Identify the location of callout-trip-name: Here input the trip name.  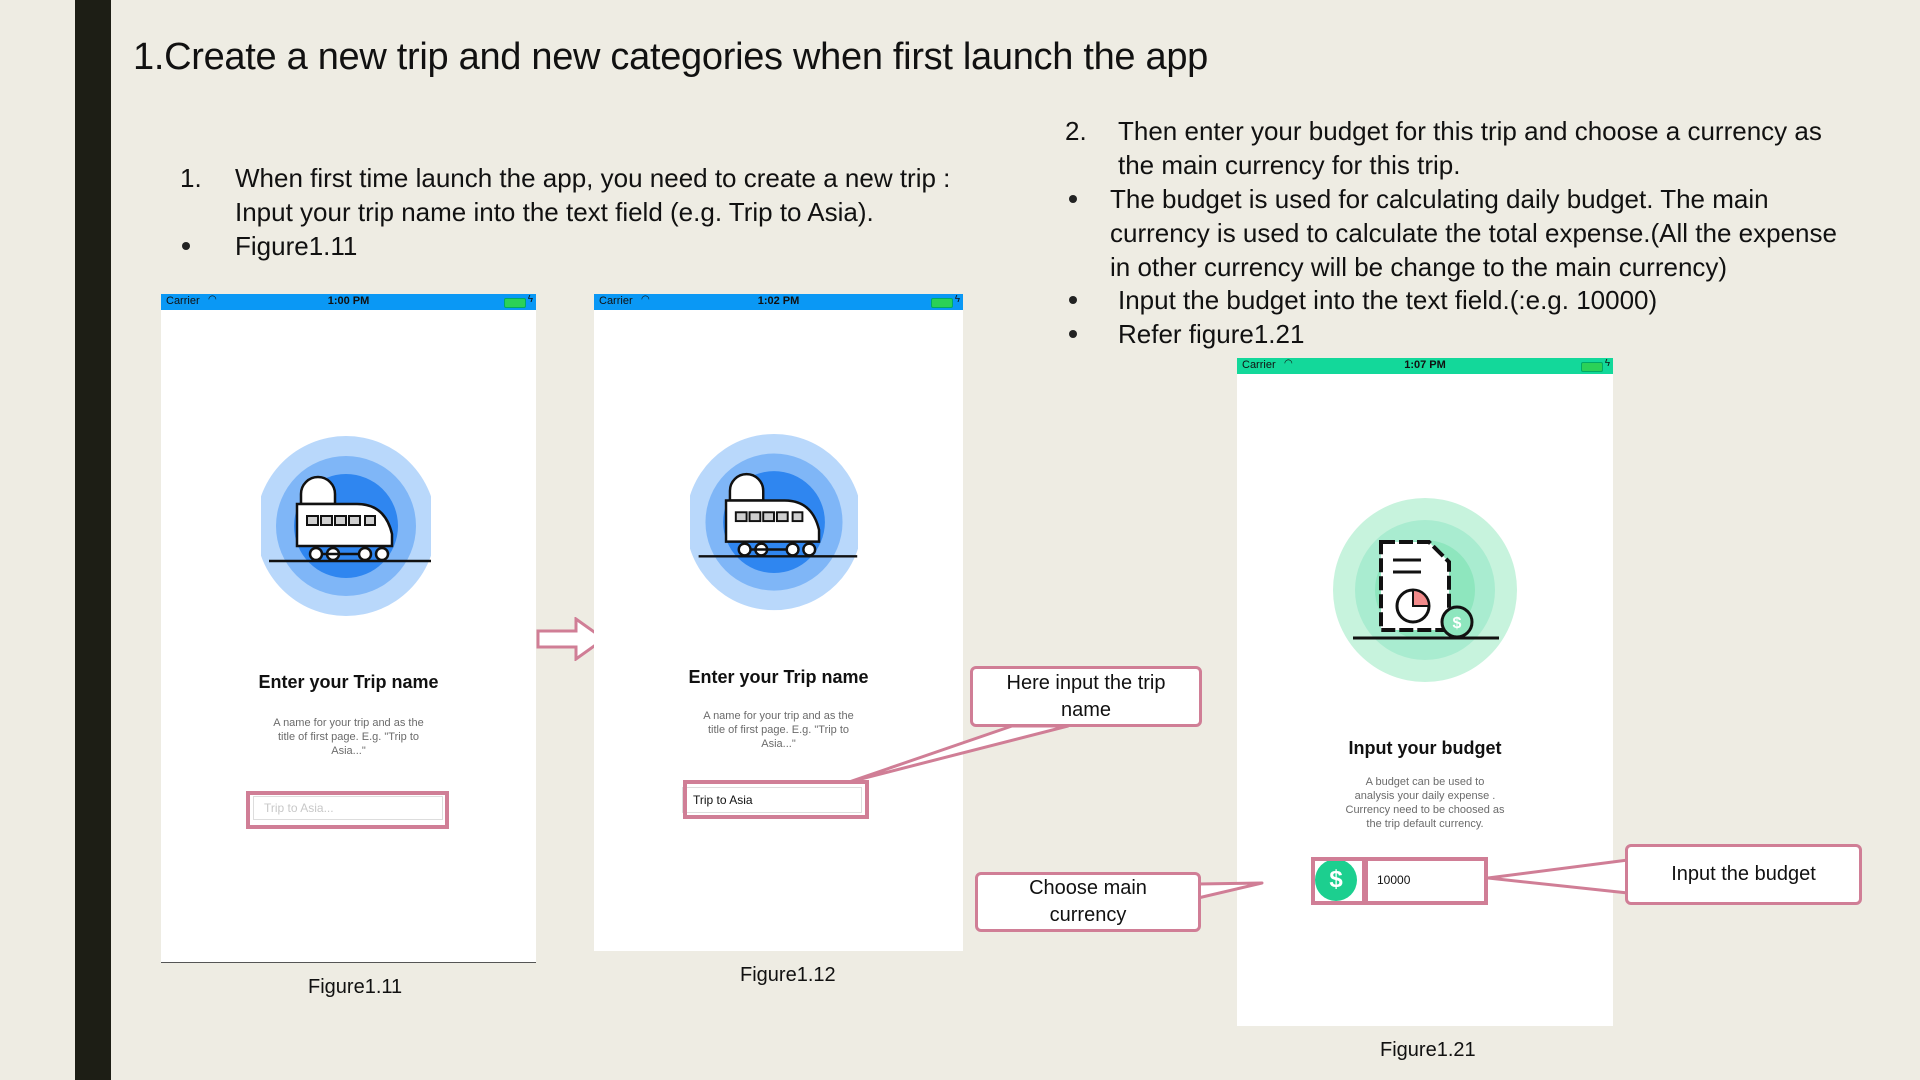
(1086, 696).